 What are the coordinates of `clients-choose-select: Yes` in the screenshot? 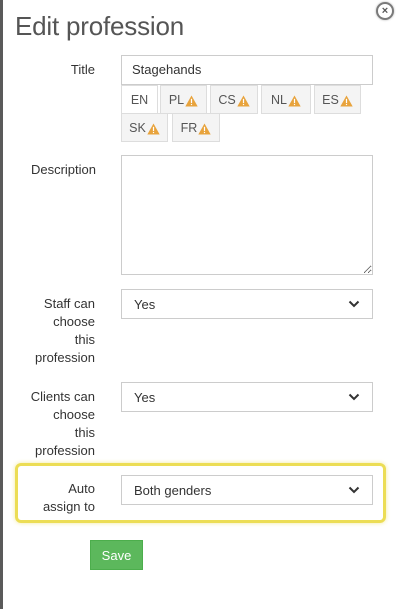 It's located at (247, 397).